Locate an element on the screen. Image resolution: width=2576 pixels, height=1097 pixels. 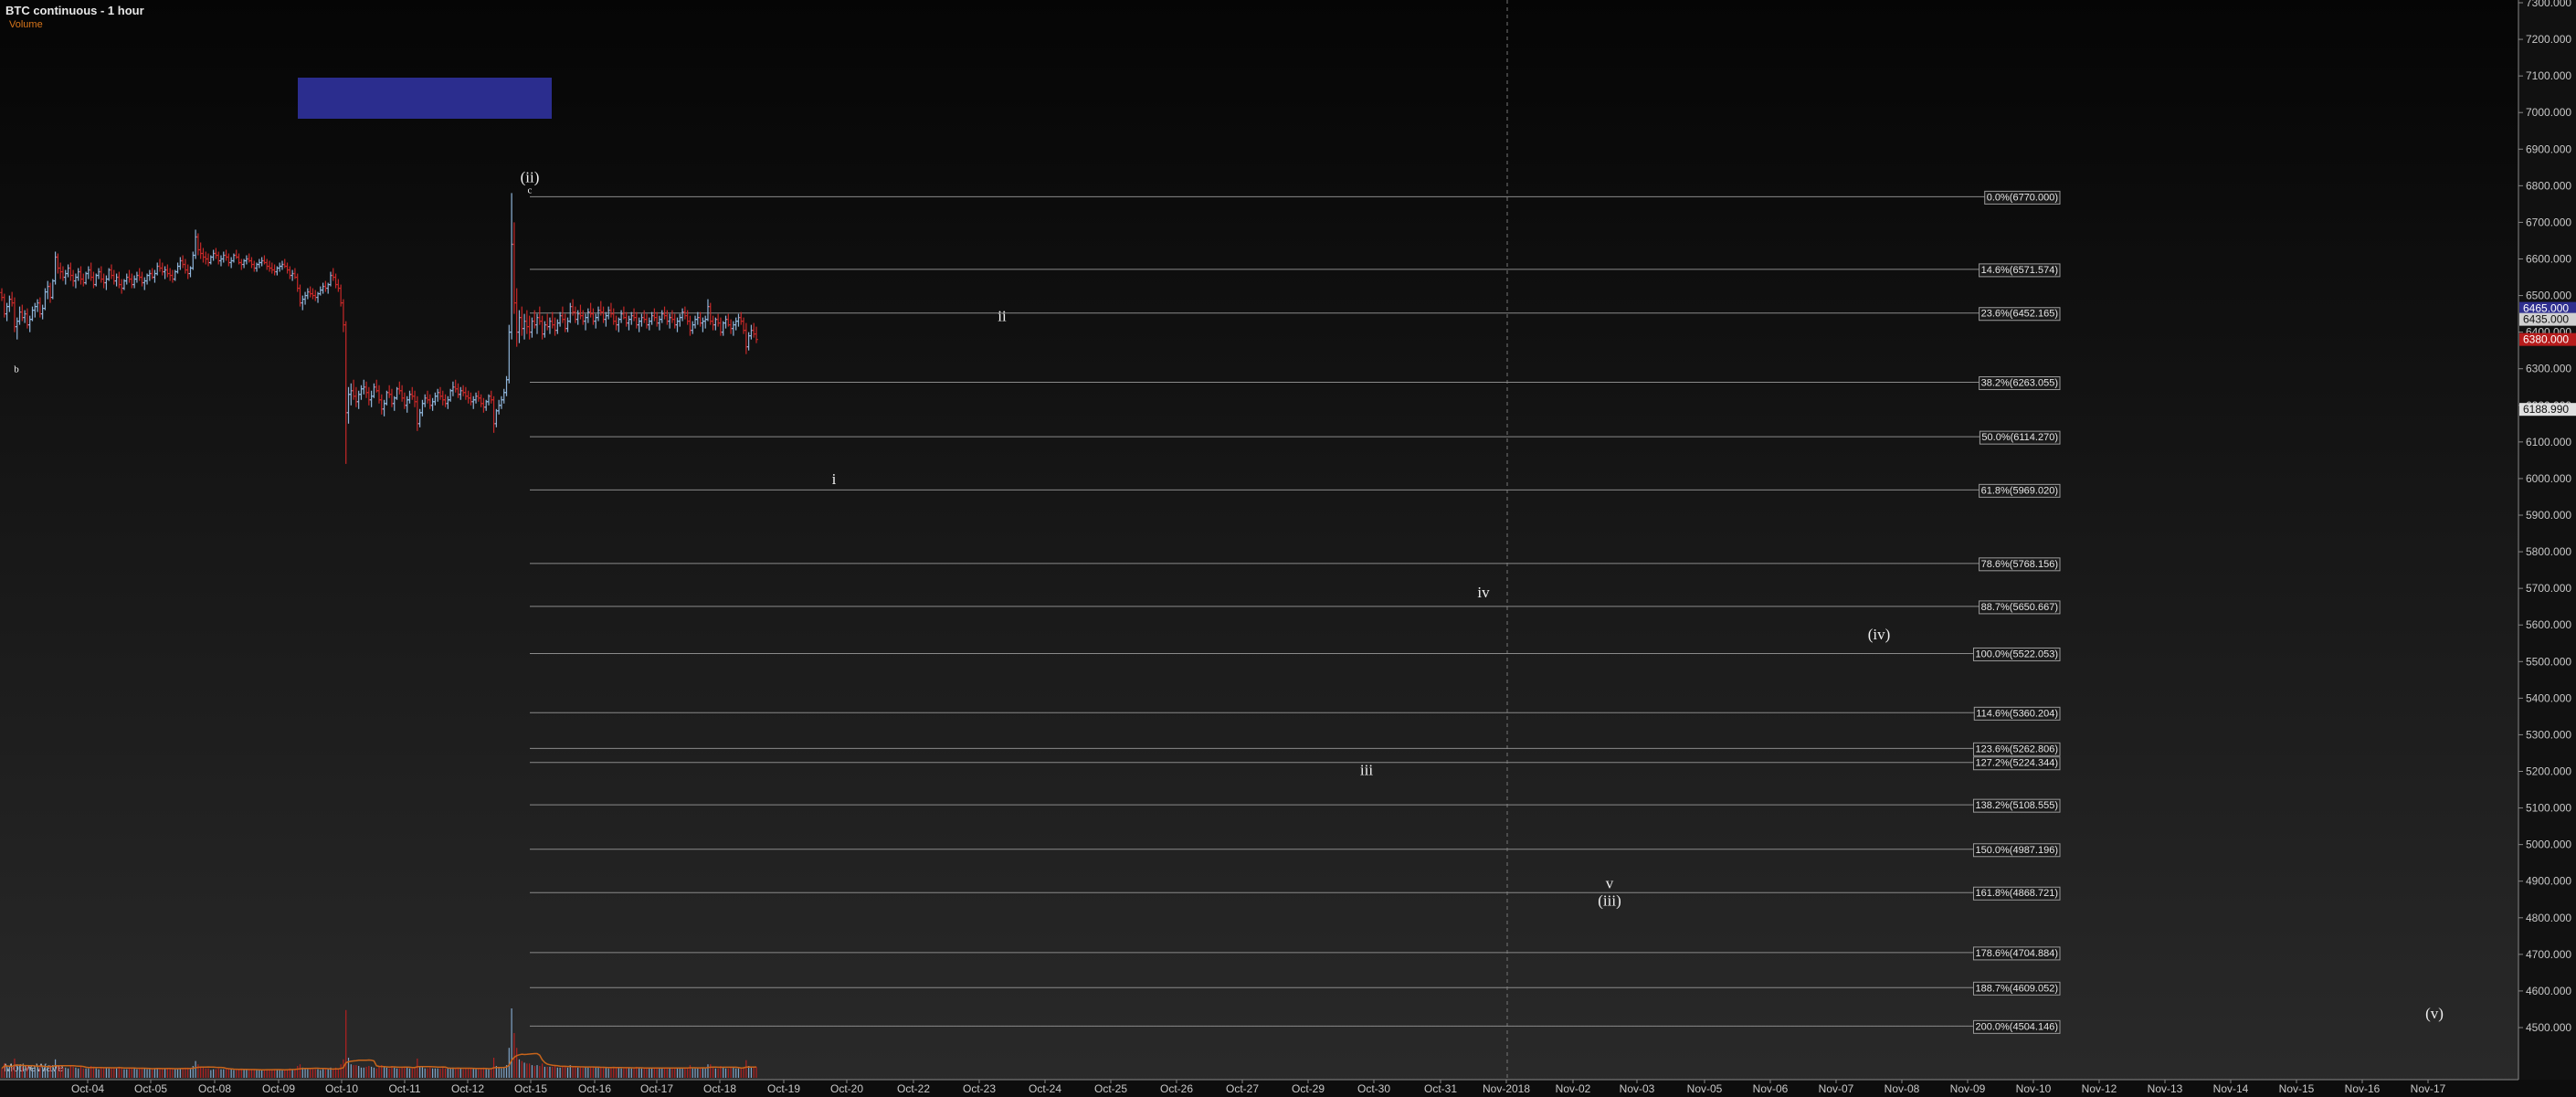
time-tick-label: Oct-26 is located at coordinates (1176, 1088).